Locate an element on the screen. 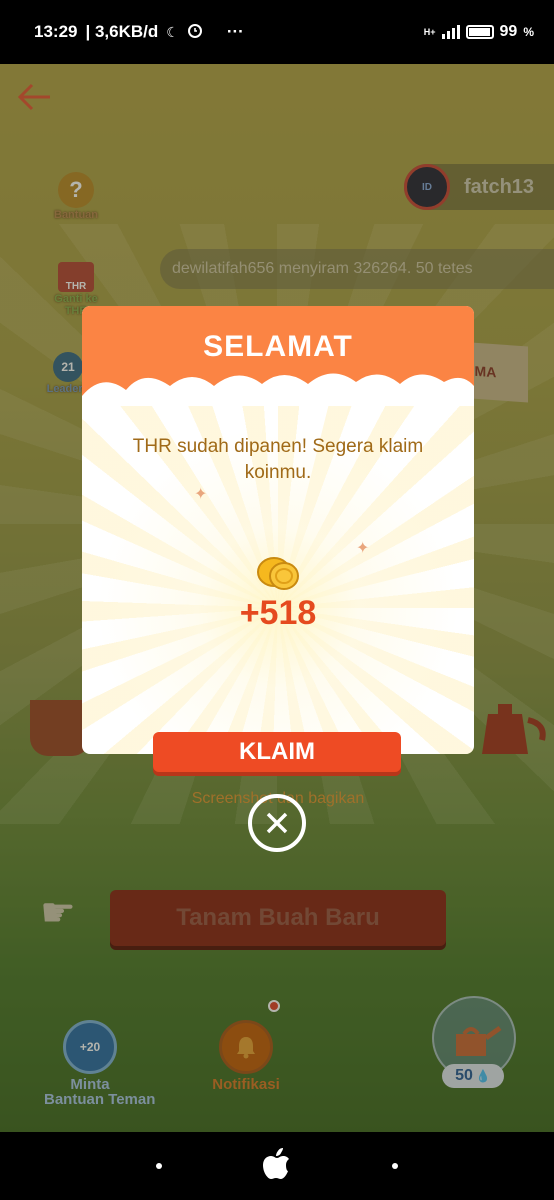 This screenshot has width=554, height=1200. clock: 13:29 is located at coordinates (56, 31).